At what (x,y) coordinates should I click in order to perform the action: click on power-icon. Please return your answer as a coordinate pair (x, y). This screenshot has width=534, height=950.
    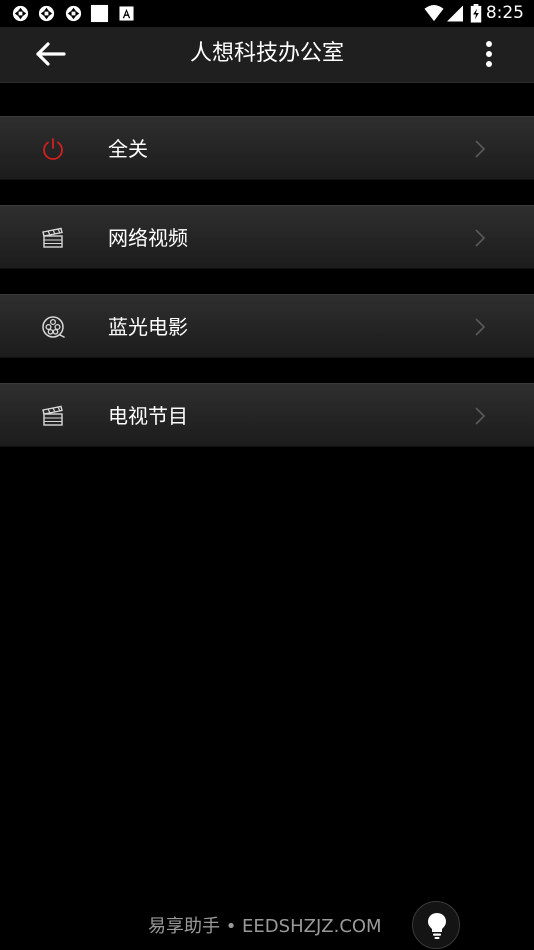
    Looking at the image, I should click on (53, 149).